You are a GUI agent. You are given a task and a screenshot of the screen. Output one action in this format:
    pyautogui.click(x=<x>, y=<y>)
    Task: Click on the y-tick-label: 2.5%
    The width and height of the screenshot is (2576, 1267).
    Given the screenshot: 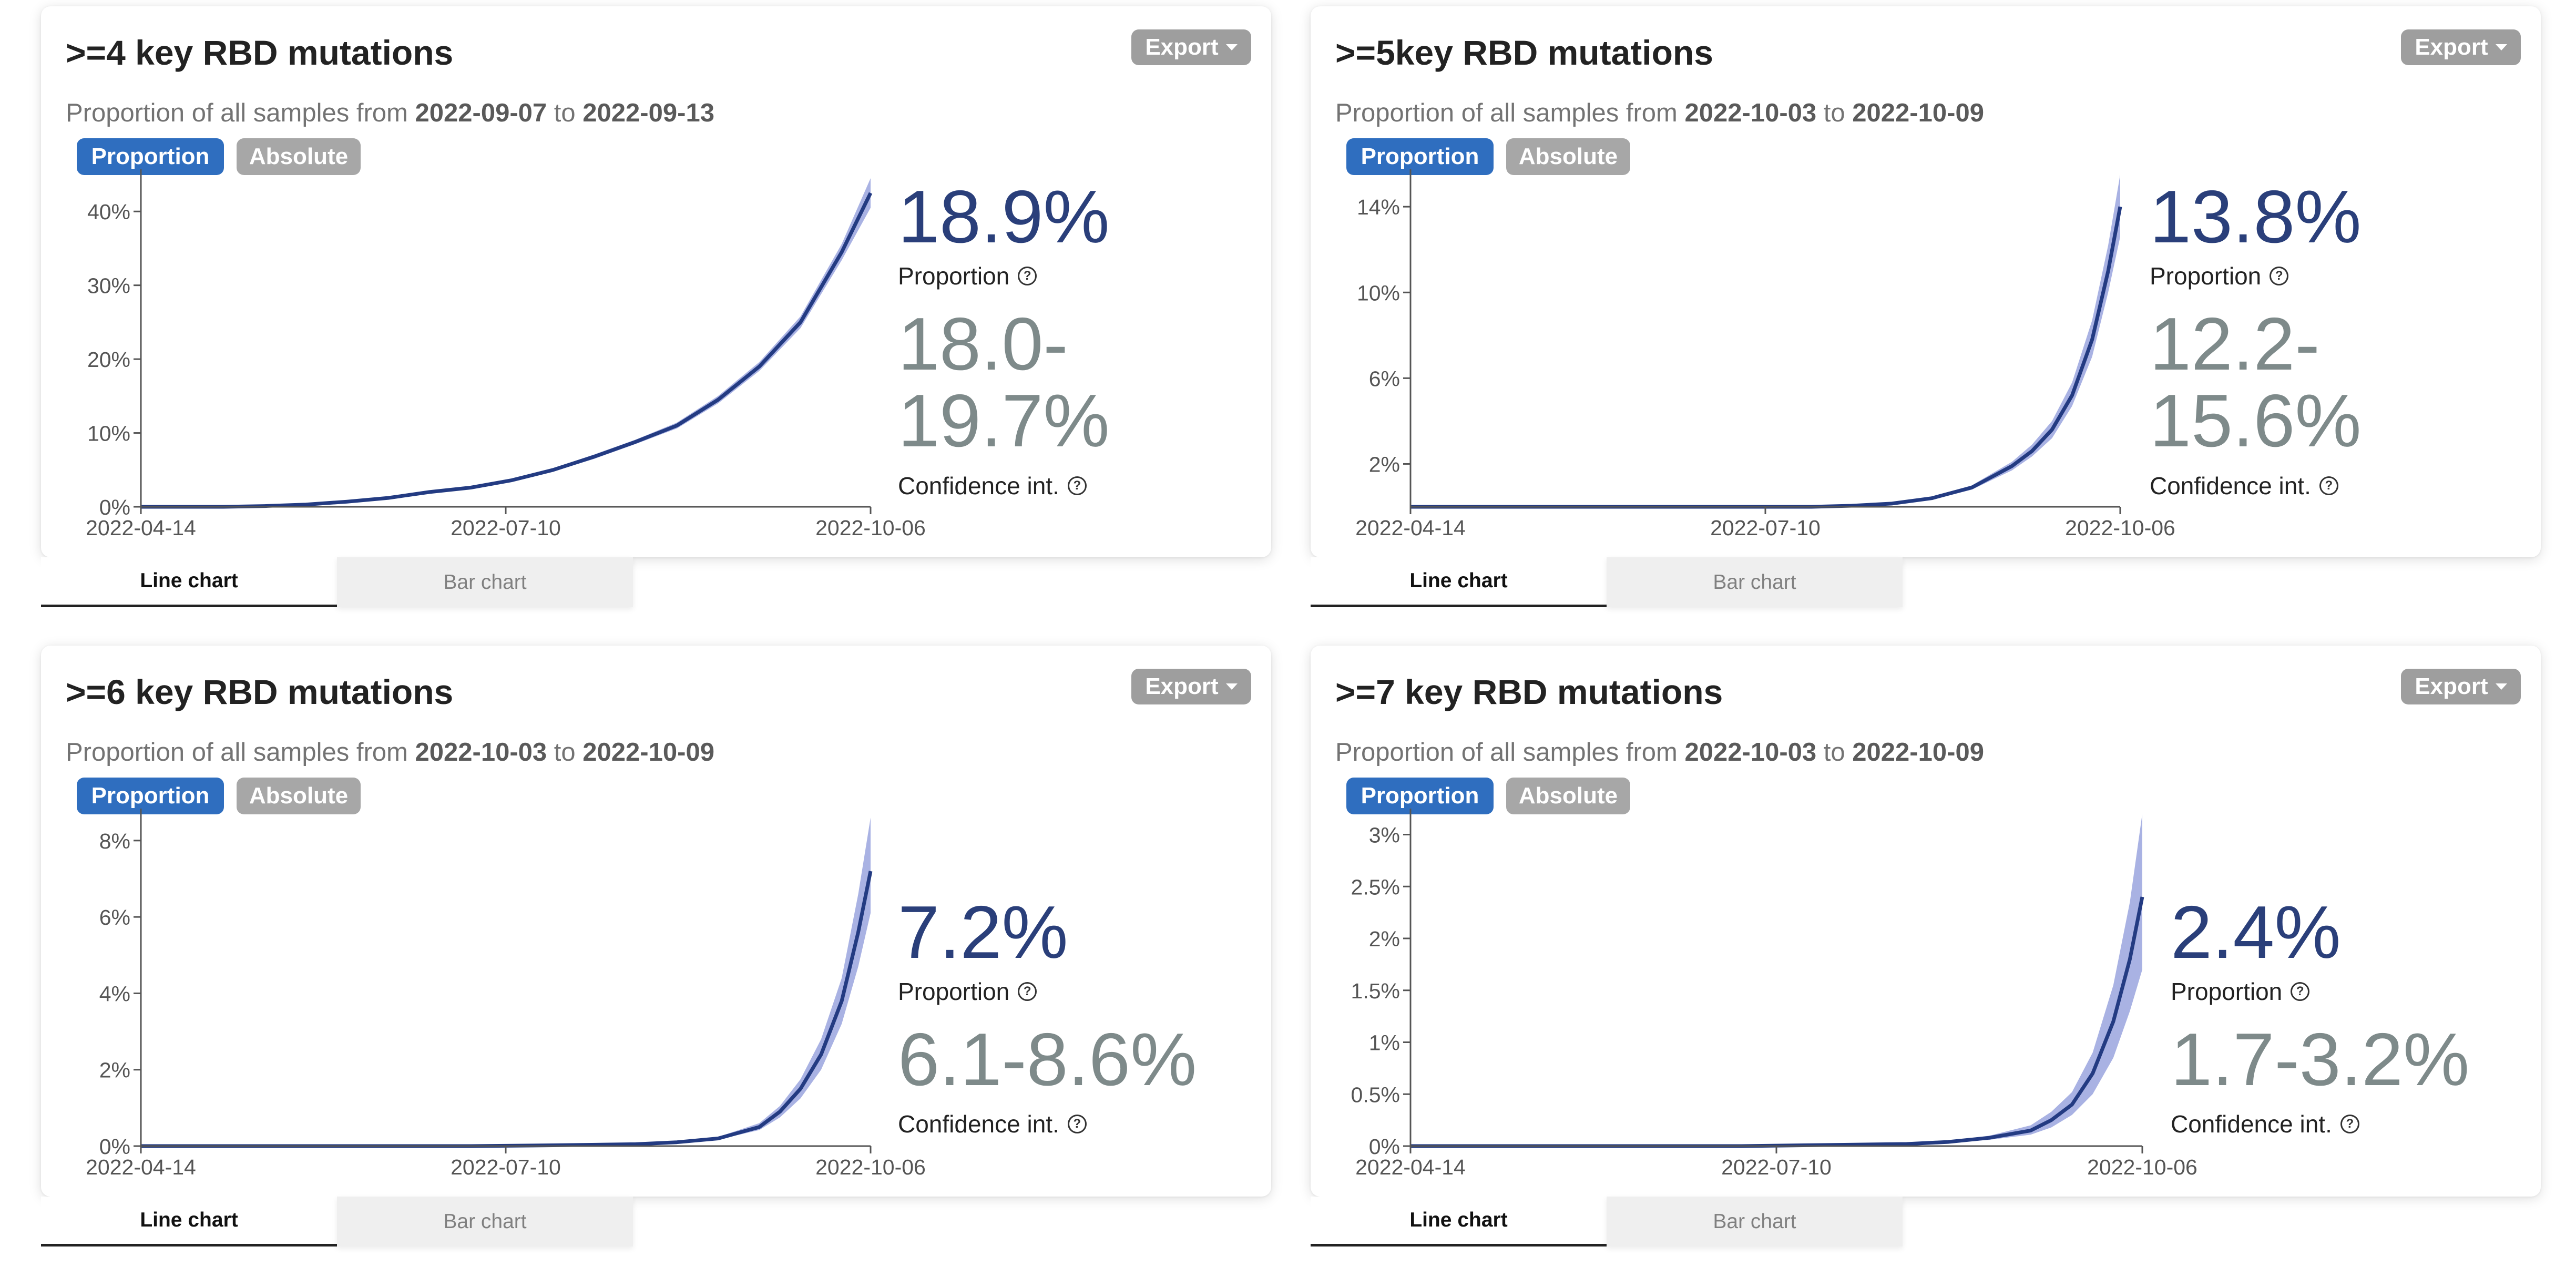 What is the action you would take?
    pyautogui.click(x=1375, y=887)
    